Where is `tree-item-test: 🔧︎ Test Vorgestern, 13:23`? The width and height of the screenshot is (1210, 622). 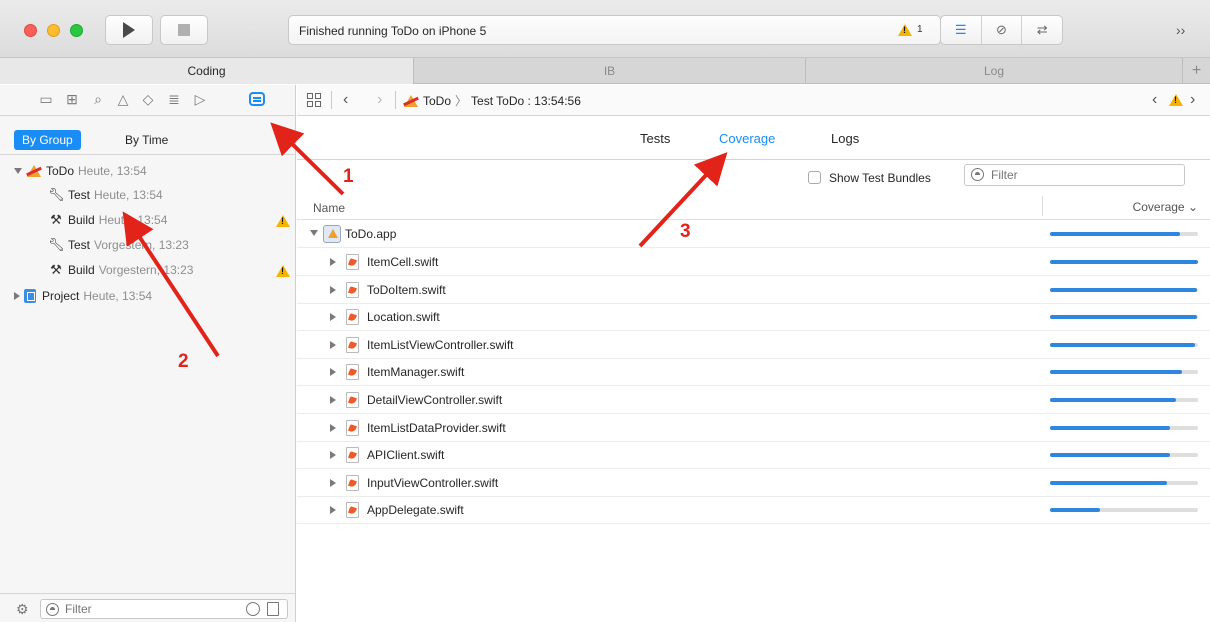
tree-item-test: 🔧︎ Test Vorgestern, 13:23 is located at coordinates (118, 245).